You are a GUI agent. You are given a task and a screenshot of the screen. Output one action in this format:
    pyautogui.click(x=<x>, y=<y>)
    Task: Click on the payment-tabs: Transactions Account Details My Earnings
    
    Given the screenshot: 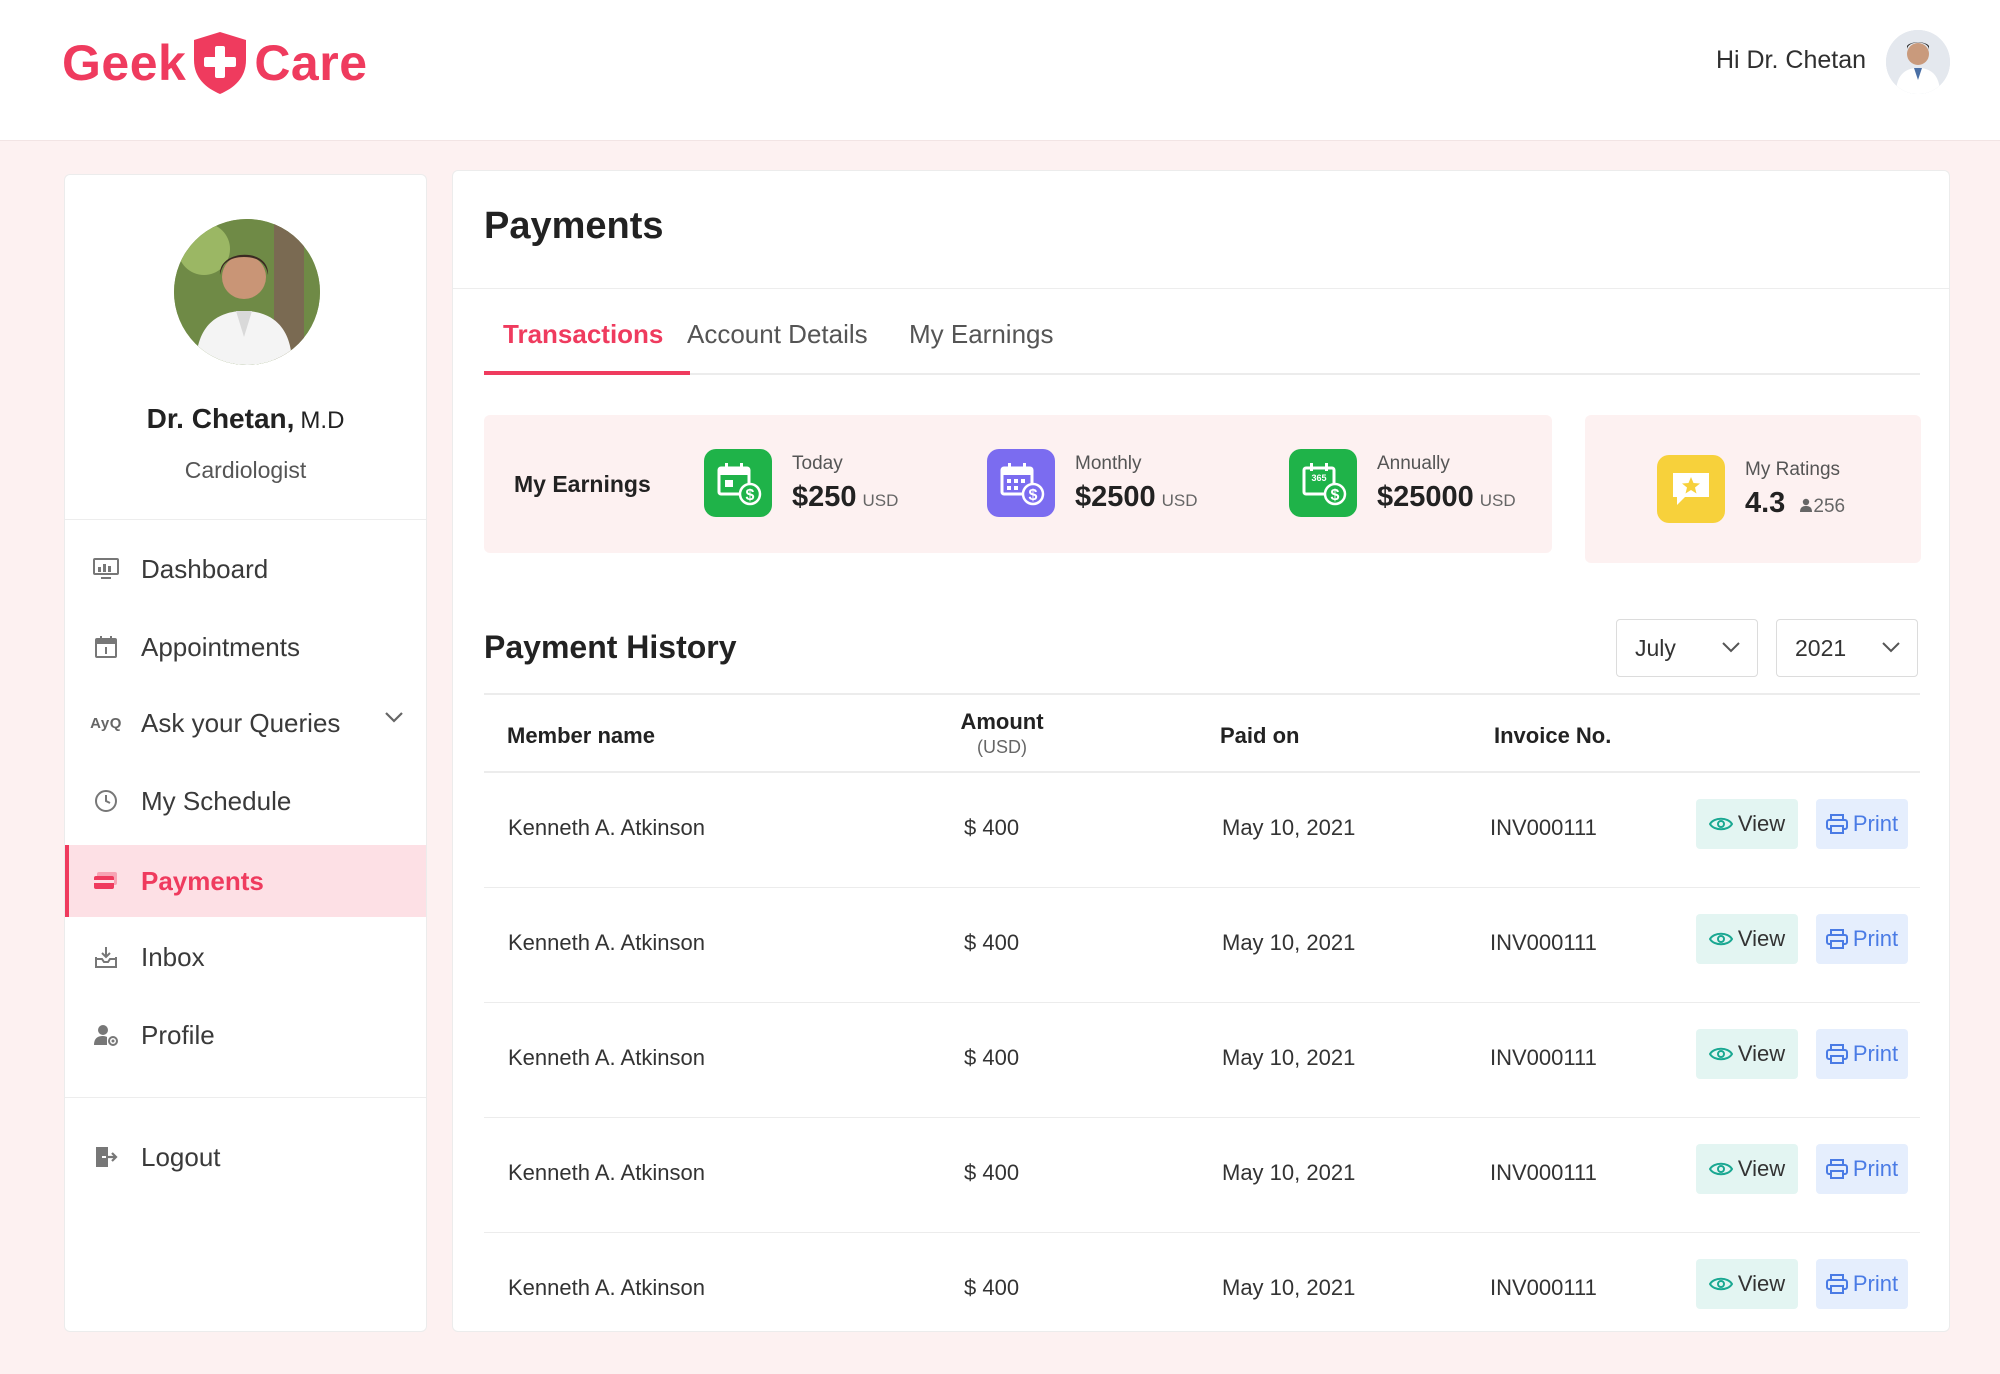 What is the action you would take?
    pyautogui.click(x=1202, y=331)
    